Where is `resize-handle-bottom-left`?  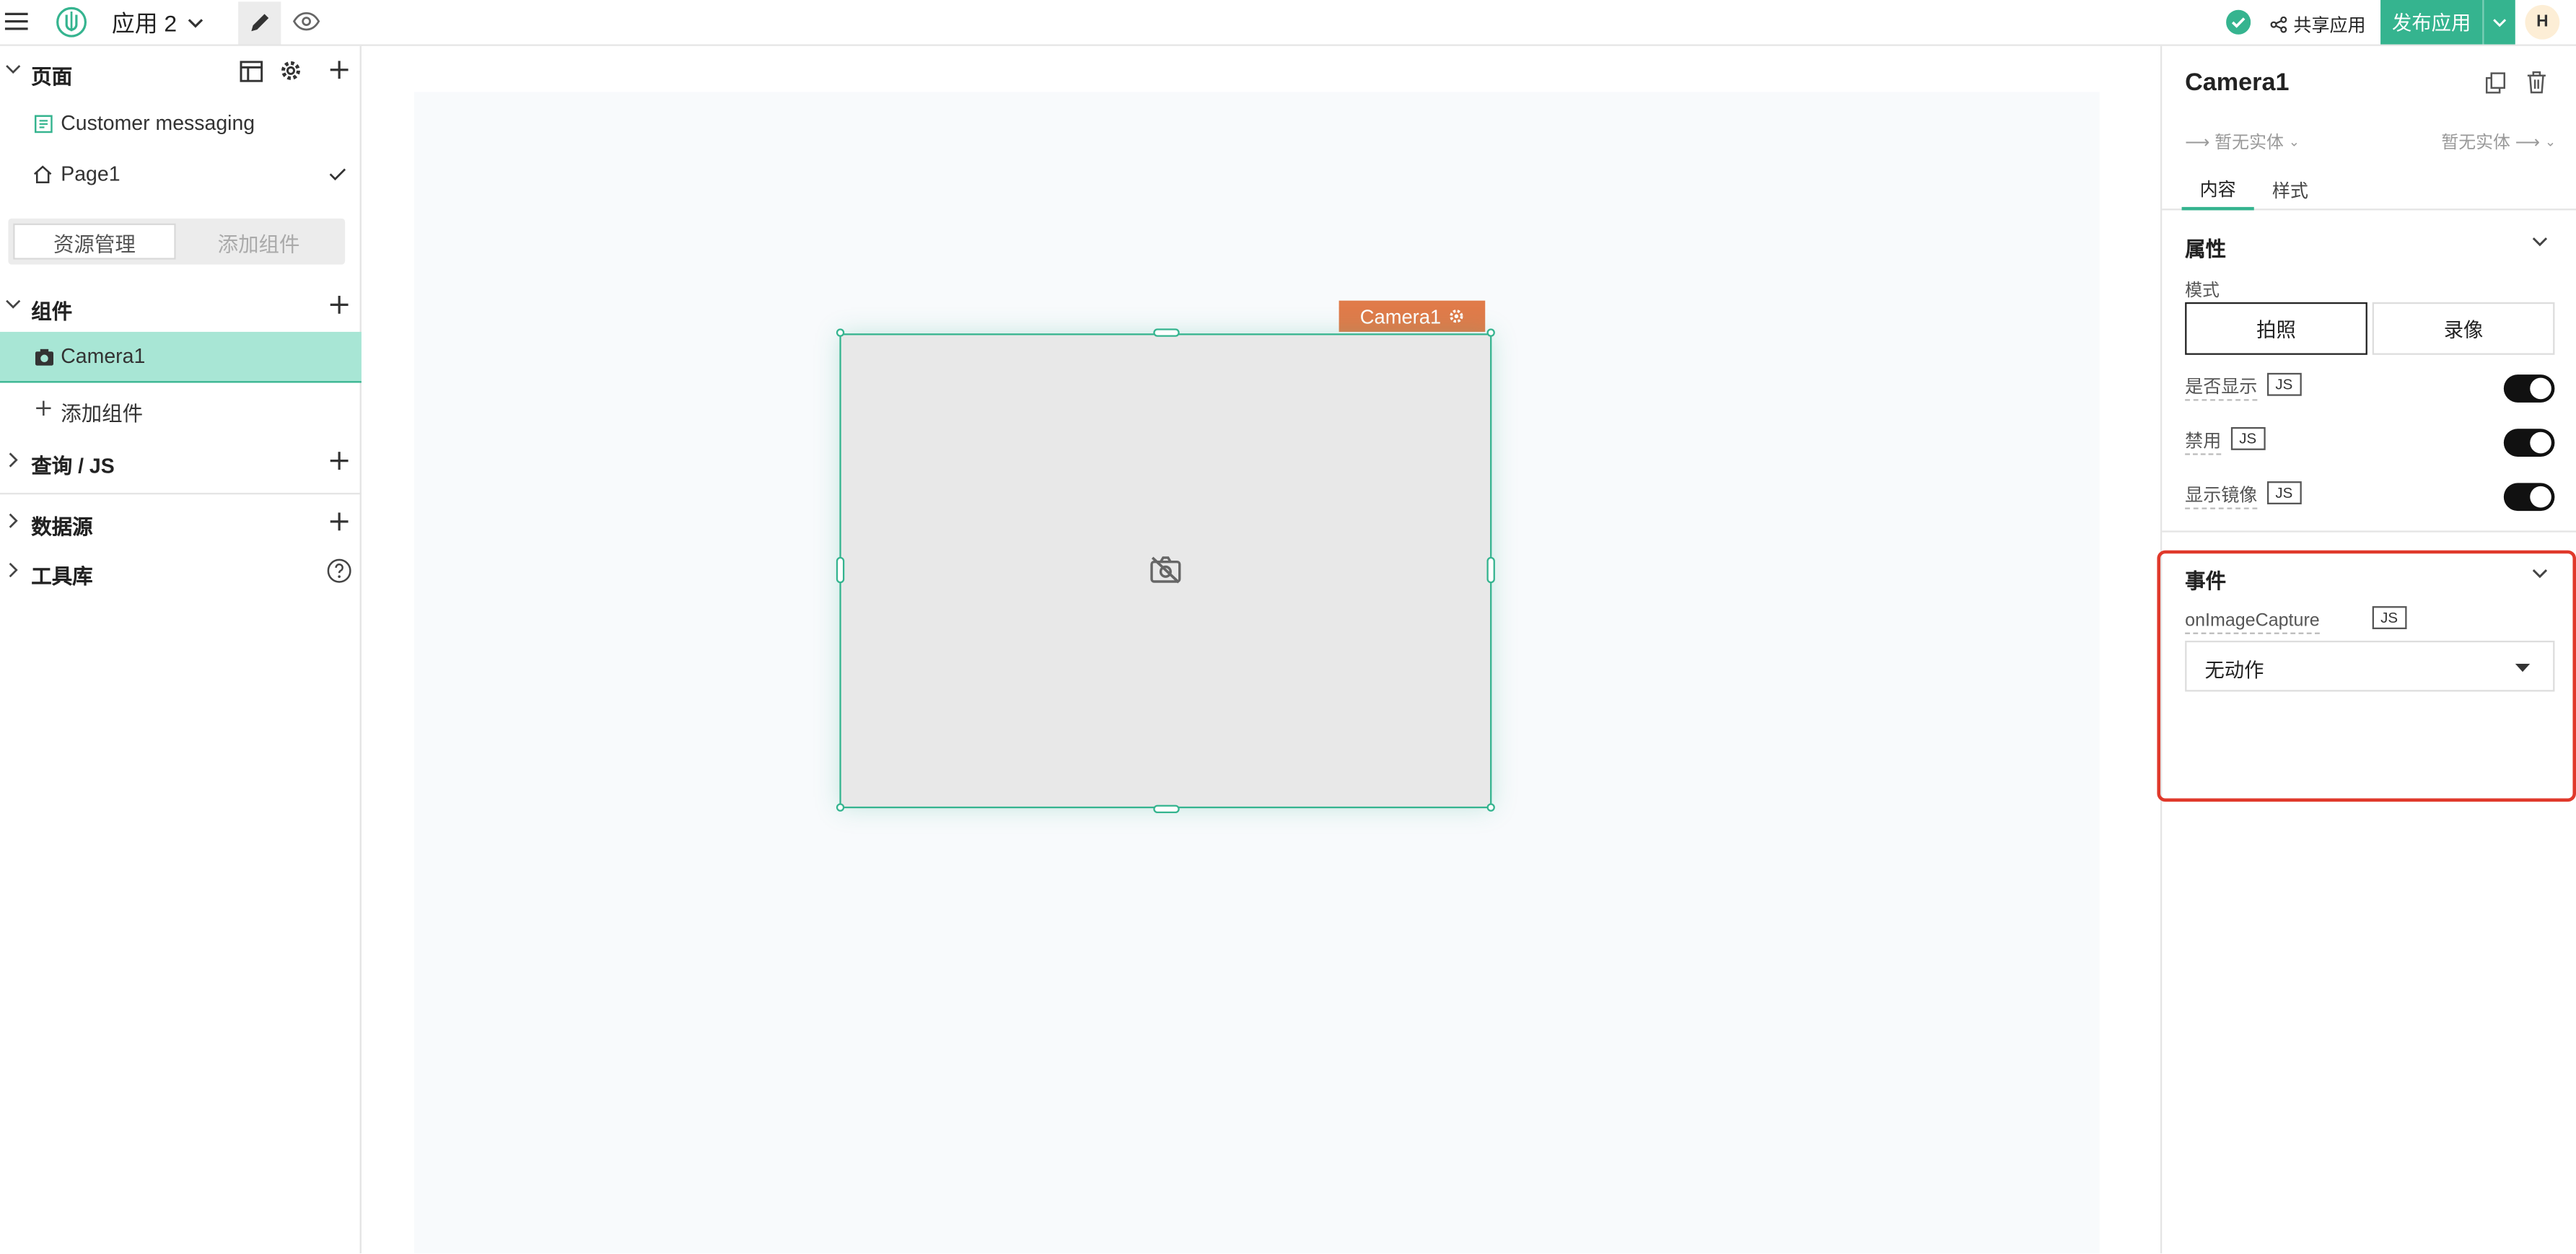
resize-handle-bottom-left is located at coordinates (841, 807).